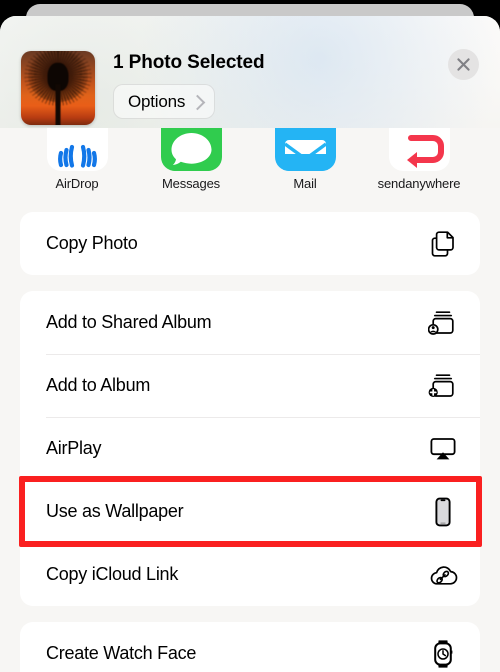 This screenshot has width=500, height=672. I want to click on share-target-mail: Mail, so click(305, 159).